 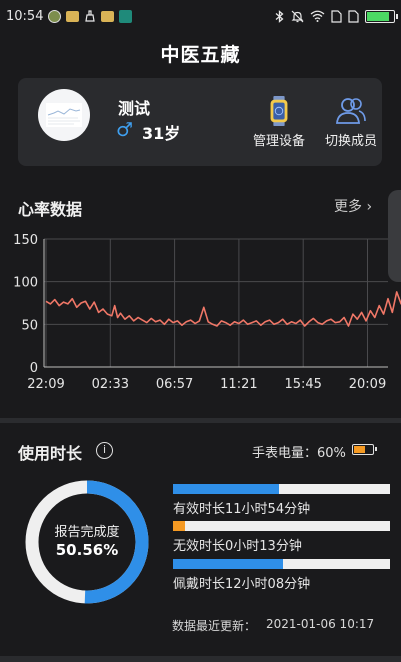 I want to click on completion-label: 报告完成度, so click(x=87, y=532).